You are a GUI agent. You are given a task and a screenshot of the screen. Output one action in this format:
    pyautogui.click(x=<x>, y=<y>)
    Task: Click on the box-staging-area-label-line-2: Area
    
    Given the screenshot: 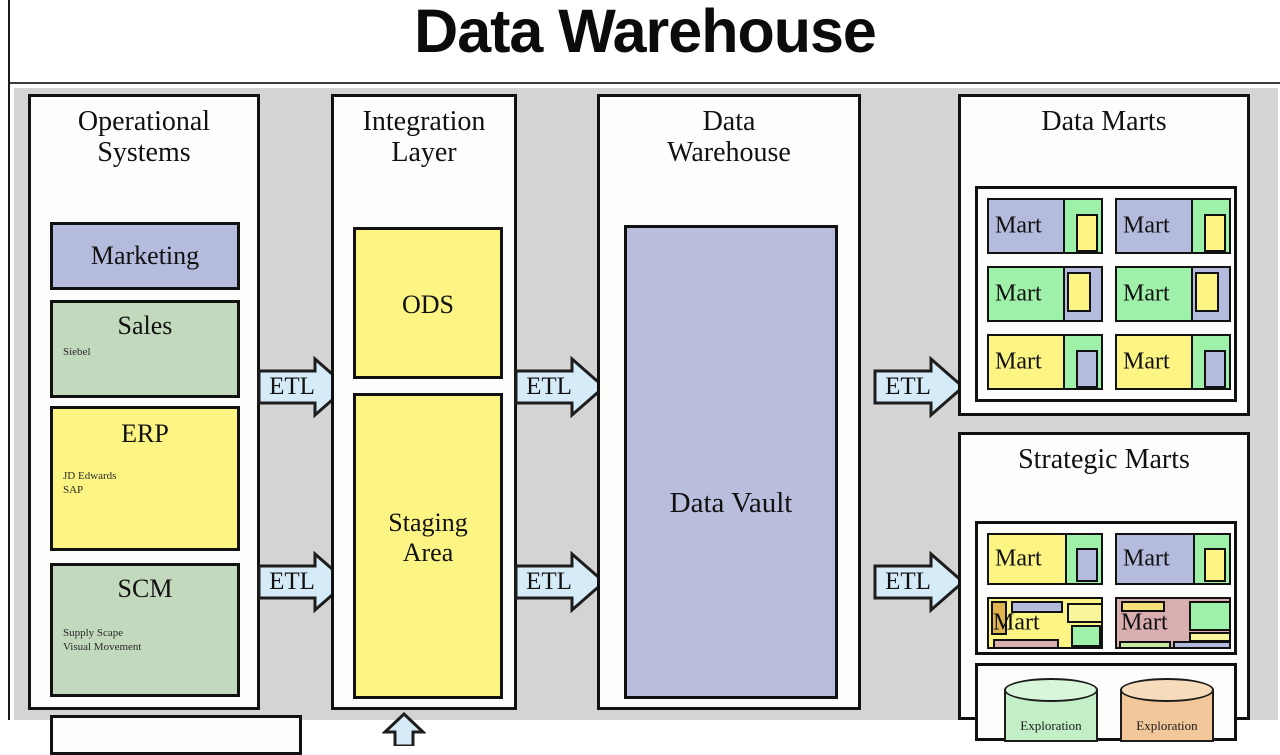 What is the action you would take?
    pyautogui.click(x=428, y=552)
    